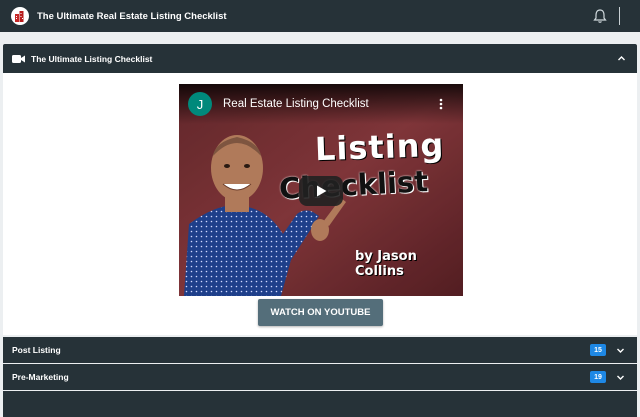 Image resolution: width=640 pixels, height=417 pixels. I want to click on thumbnail-byline: by Jason Collins, so click(386, 264).